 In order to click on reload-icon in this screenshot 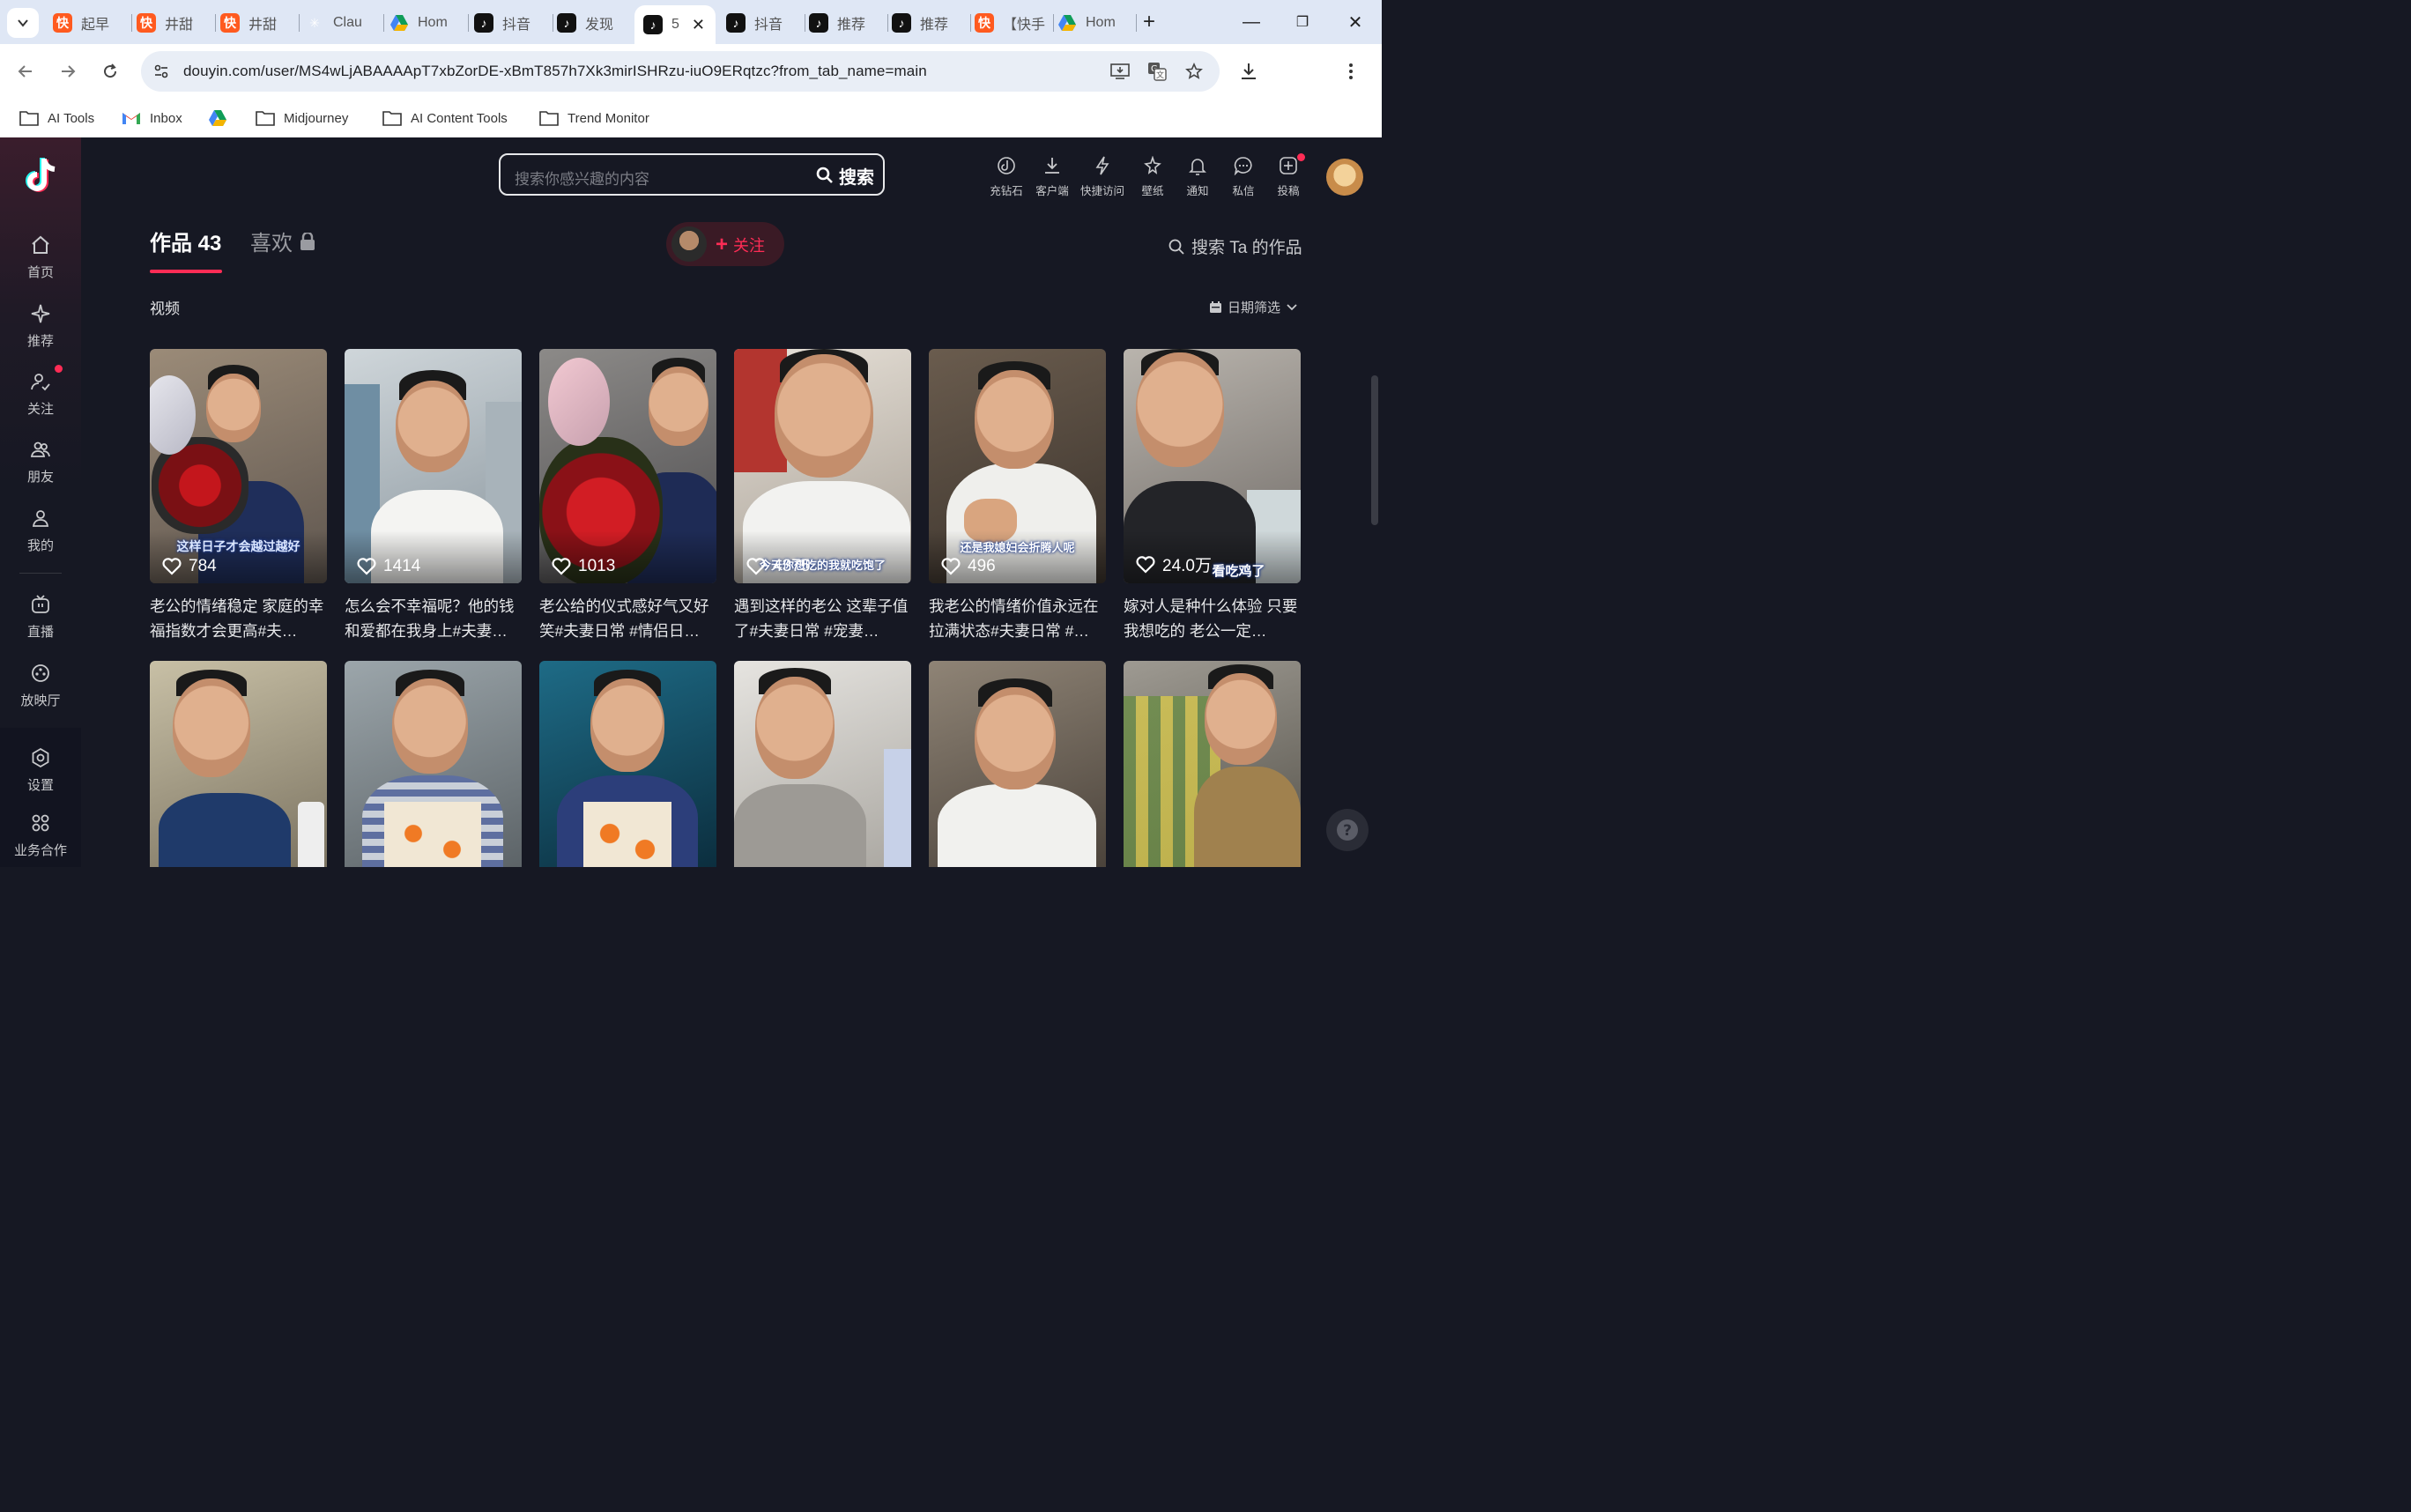, I will do `click(110, 70)`.